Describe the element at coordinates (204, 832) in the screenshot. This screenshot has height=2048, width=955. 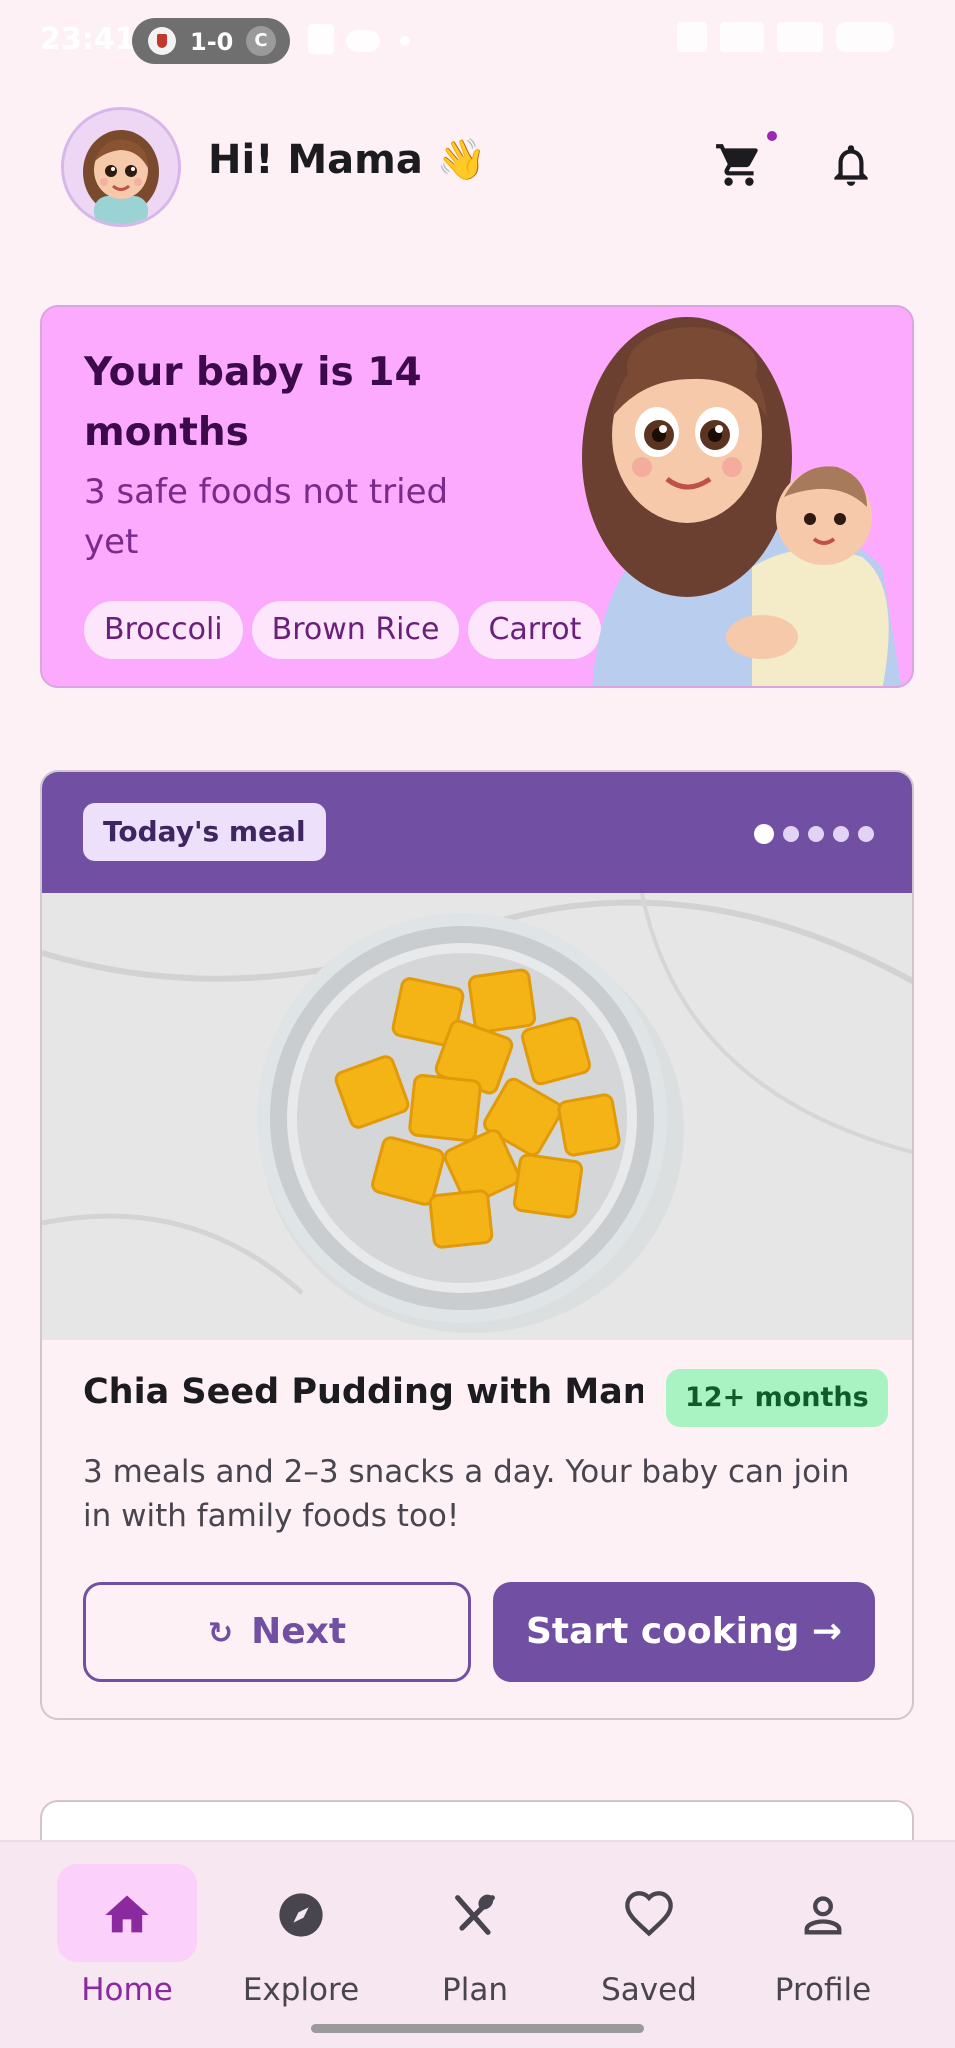
I see `todays-meal-badge: Today's meal` at that location.